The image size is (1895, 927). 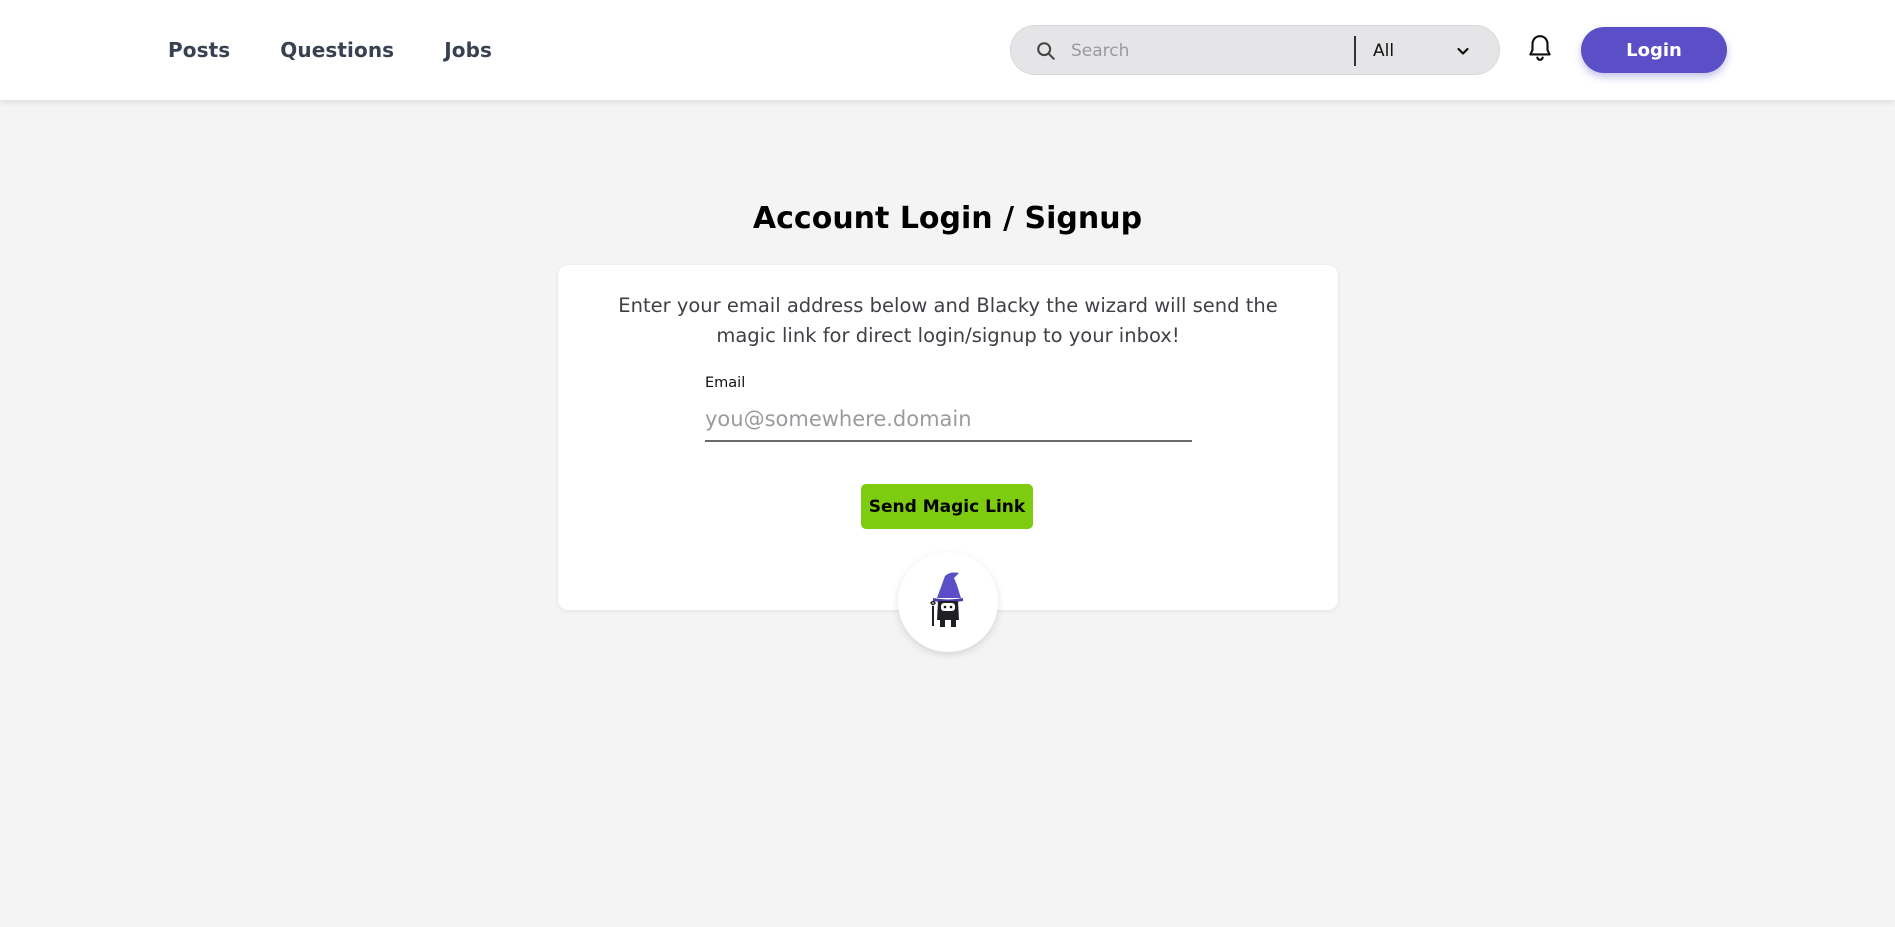 What do you see at coordinates (725, 383) in the screenshot?
I see `email-label: Email` at bounding box center [725, 383].